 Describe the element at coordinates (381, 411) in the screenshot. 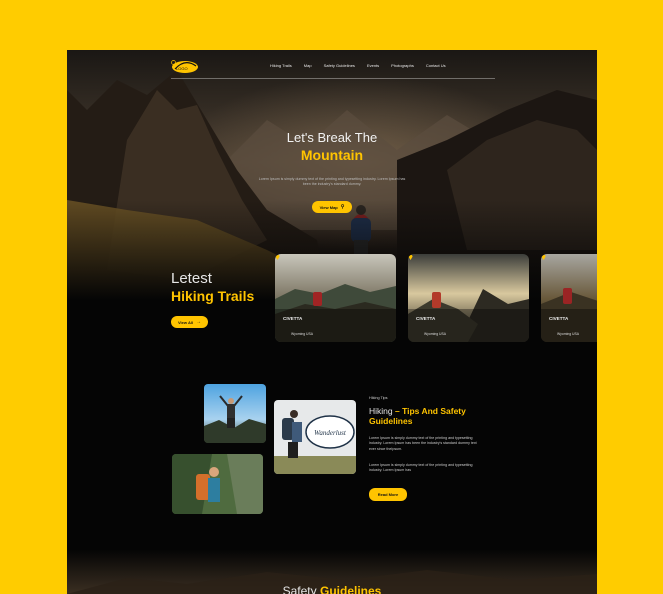

I see `tips-title-white: Hiking` at that location.